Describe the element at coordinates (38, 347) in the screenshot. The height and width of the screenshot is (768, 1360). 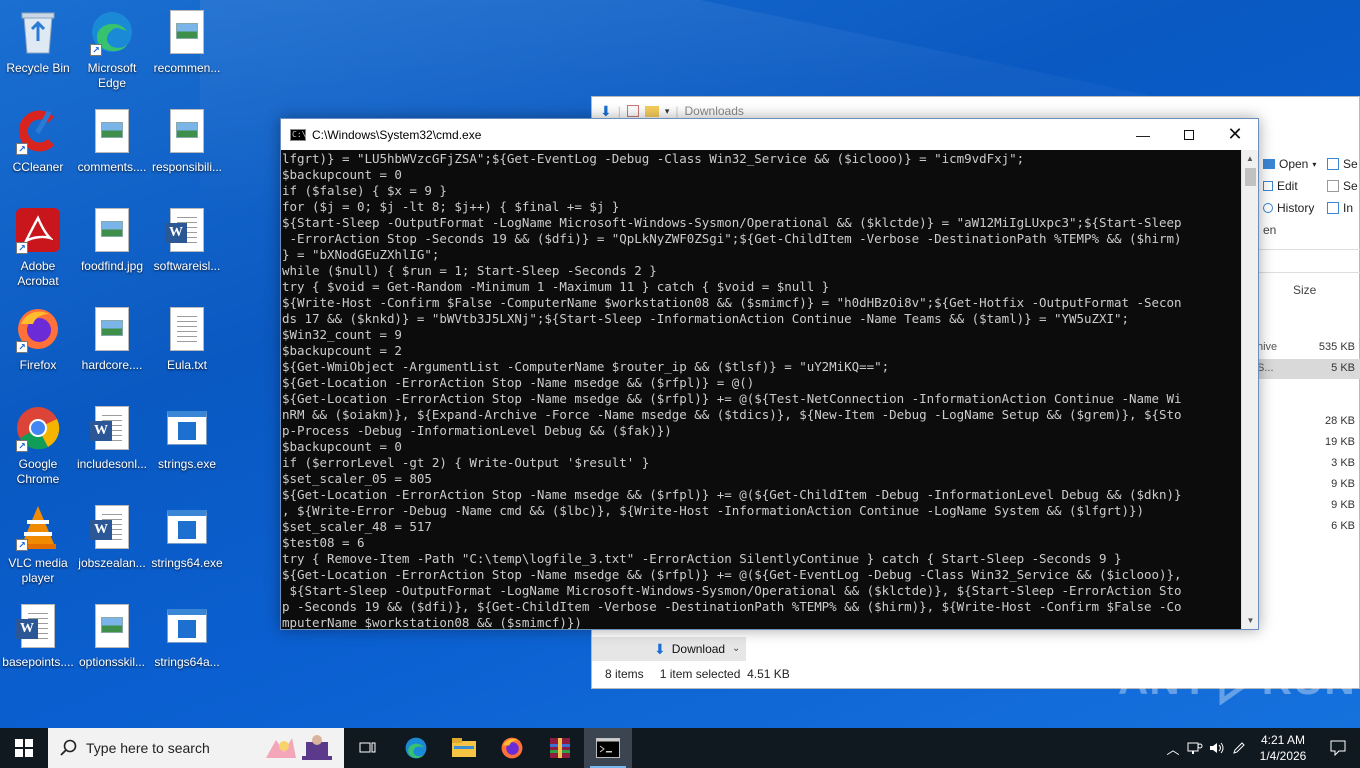
I see `desktop-icon-firefox: ↗ Firefox` at that location.